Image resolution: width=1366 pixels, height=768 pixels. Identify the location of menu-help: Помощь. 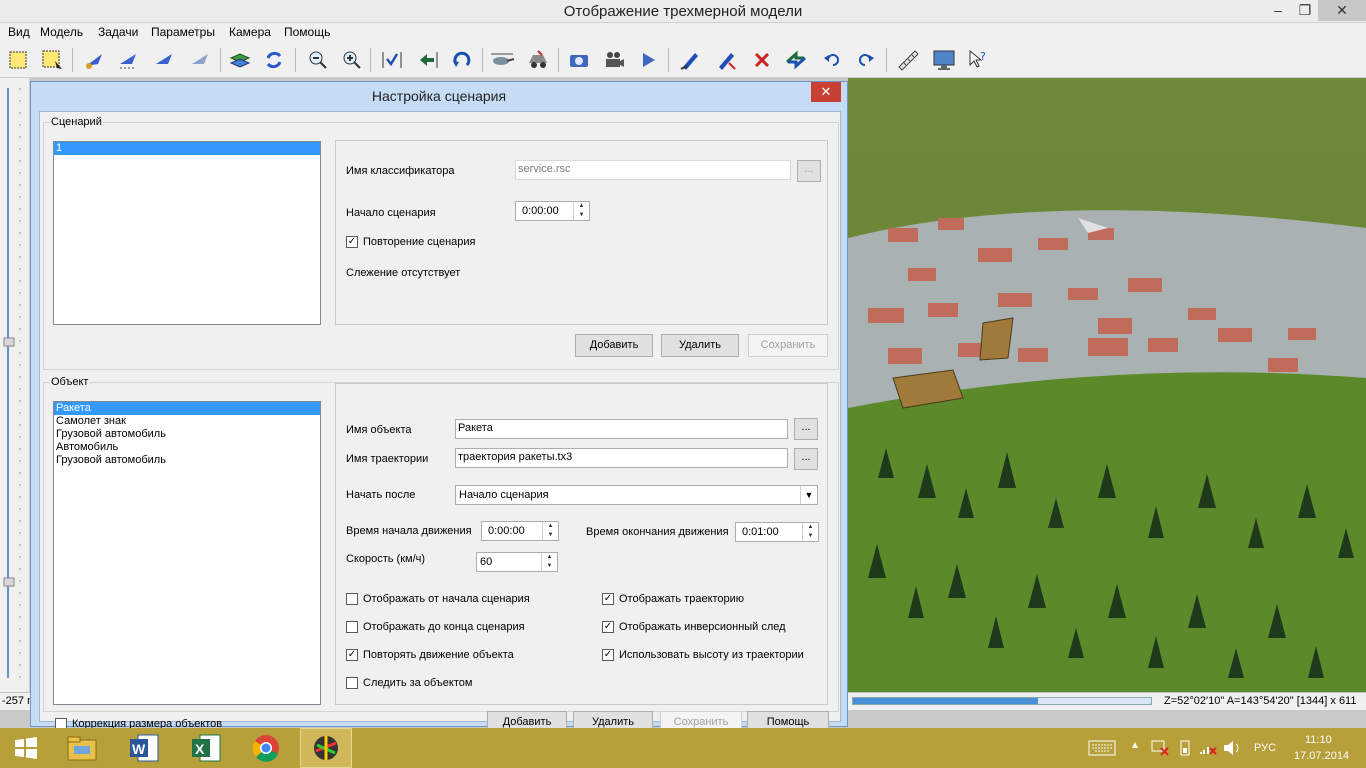
(307, 32).